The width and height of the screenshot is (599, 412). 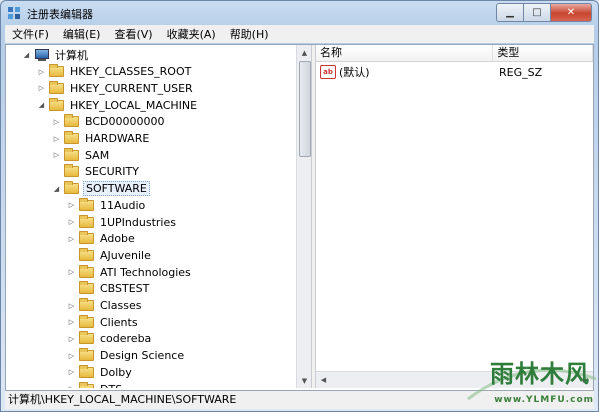 What do you see at coordinates (112, 172) in the screenshot?
I see `tree-node-label: SECURITY` at bounding box center [112, 172].